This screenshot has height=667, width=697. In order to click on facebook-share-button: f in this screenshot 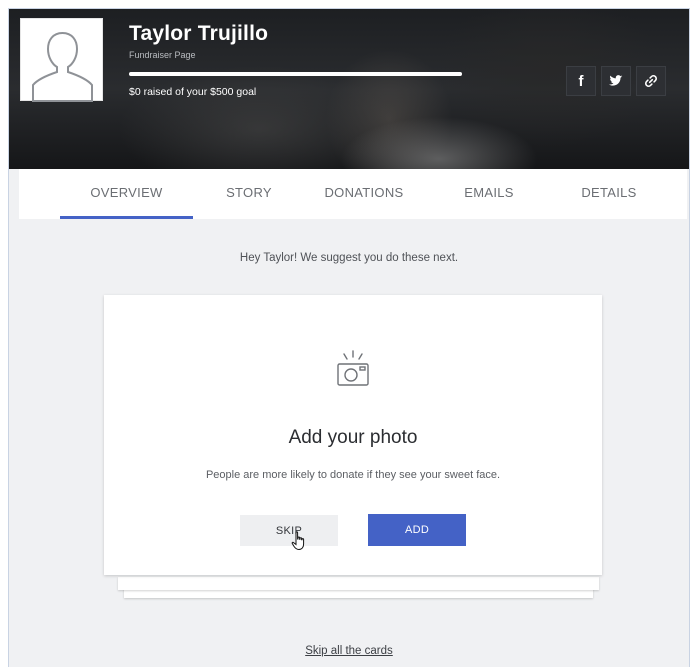, I will do `click(581, 81)`.